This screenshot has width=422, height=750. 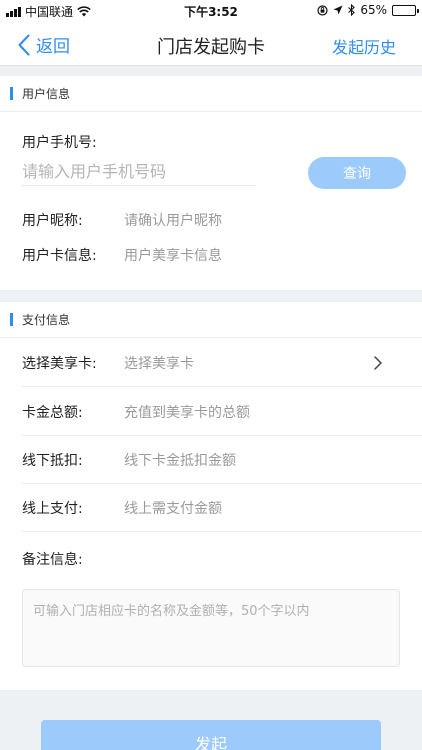 I want to click on online-pay-placeholder: 线上需支付金额, so click(x=173, y=508).